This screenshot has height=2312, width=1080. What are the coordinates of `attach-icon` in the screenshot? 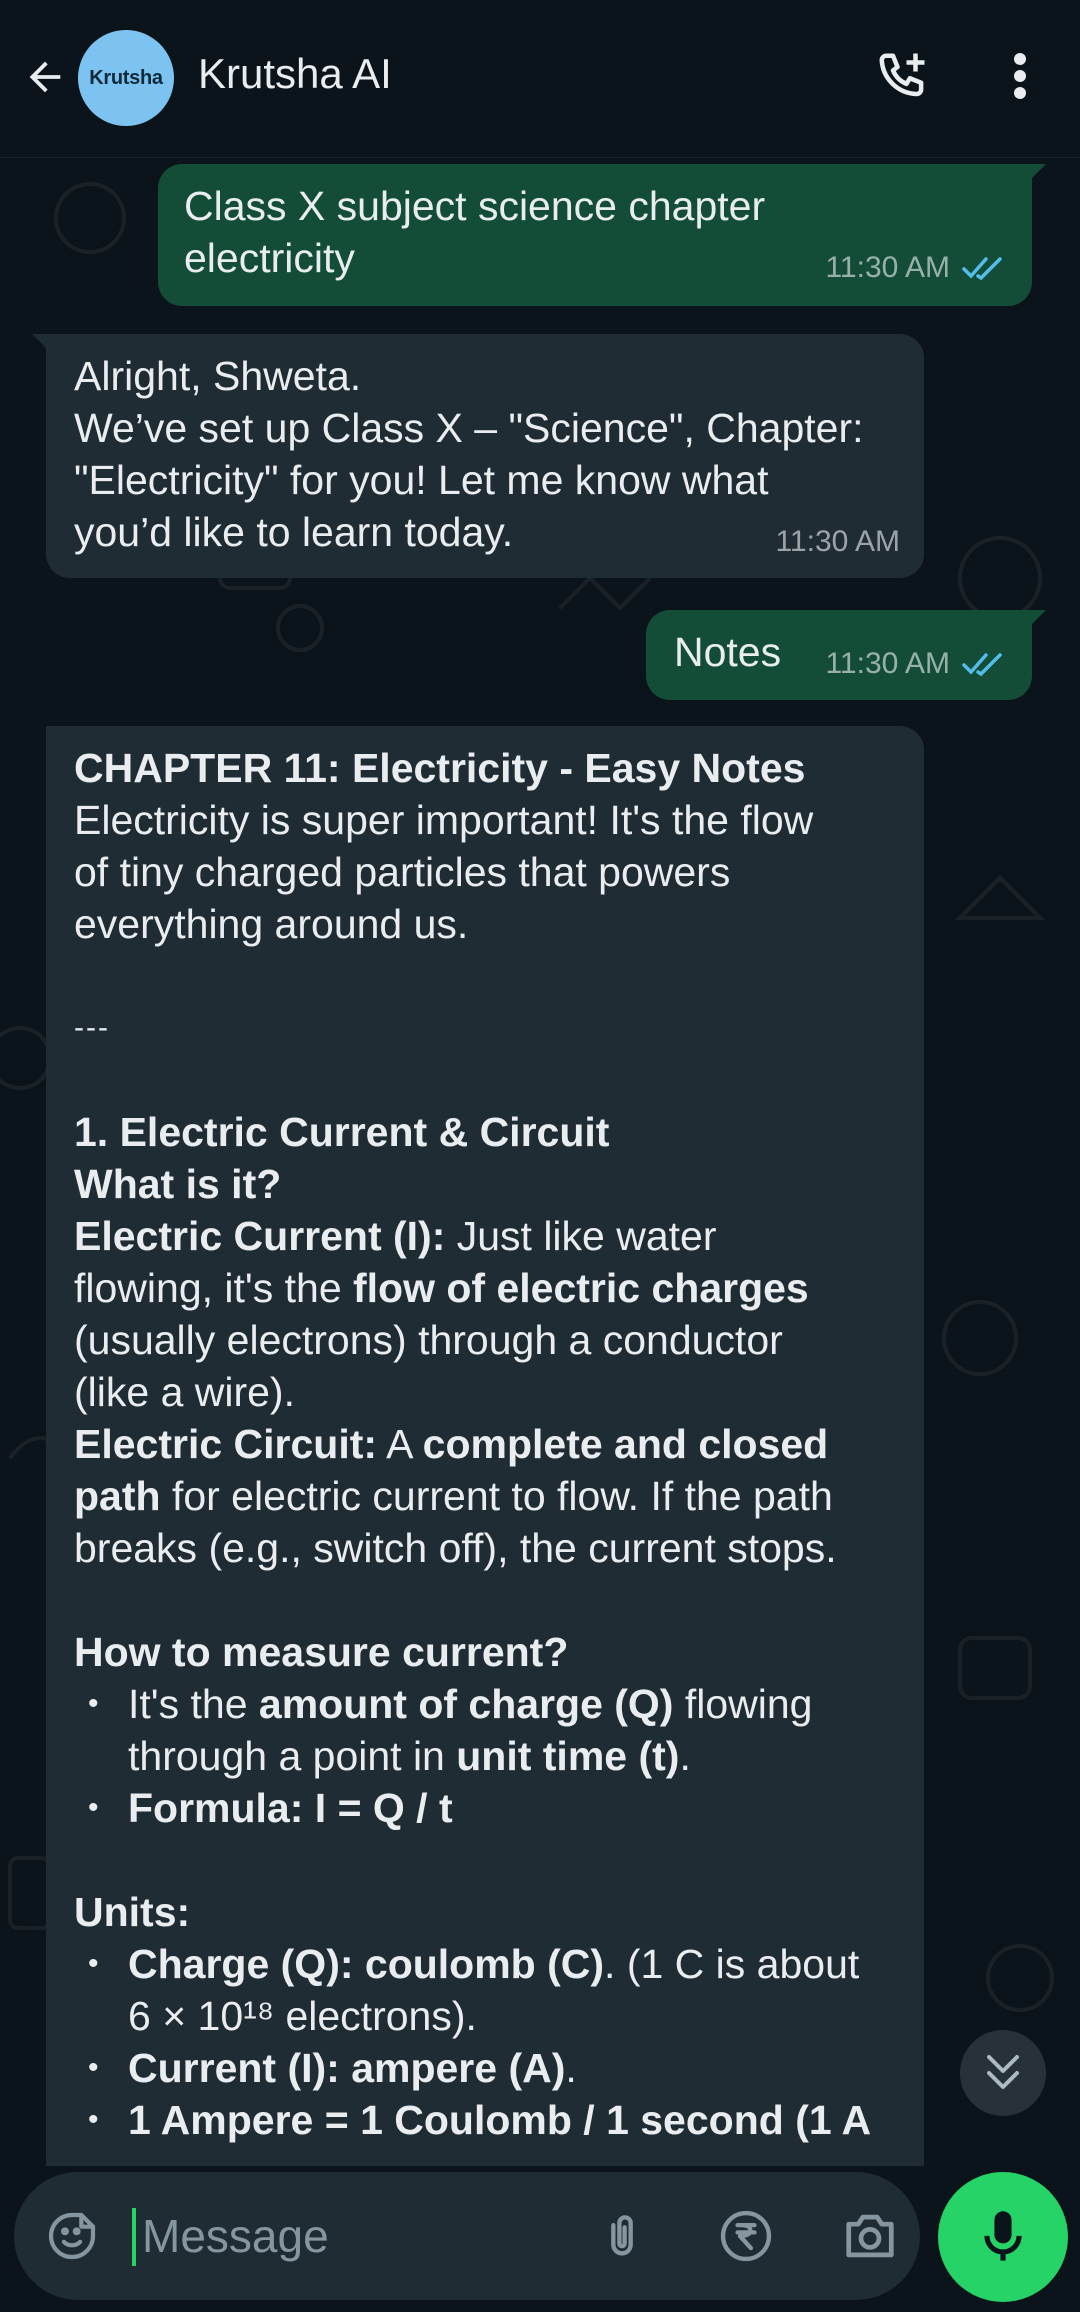 It's located at (622, 2236).